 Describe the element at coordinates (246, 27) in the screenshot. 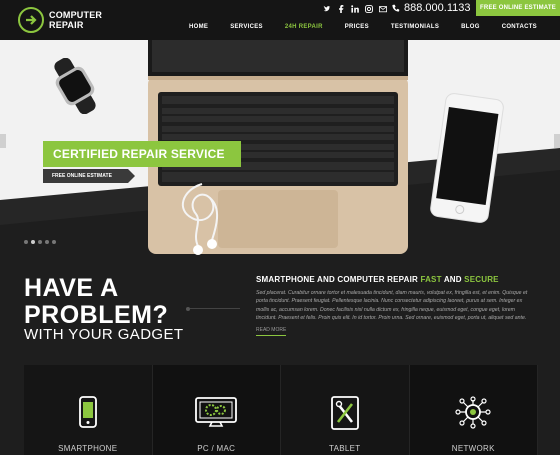

I see `nav-services: SERVICES` at that location.